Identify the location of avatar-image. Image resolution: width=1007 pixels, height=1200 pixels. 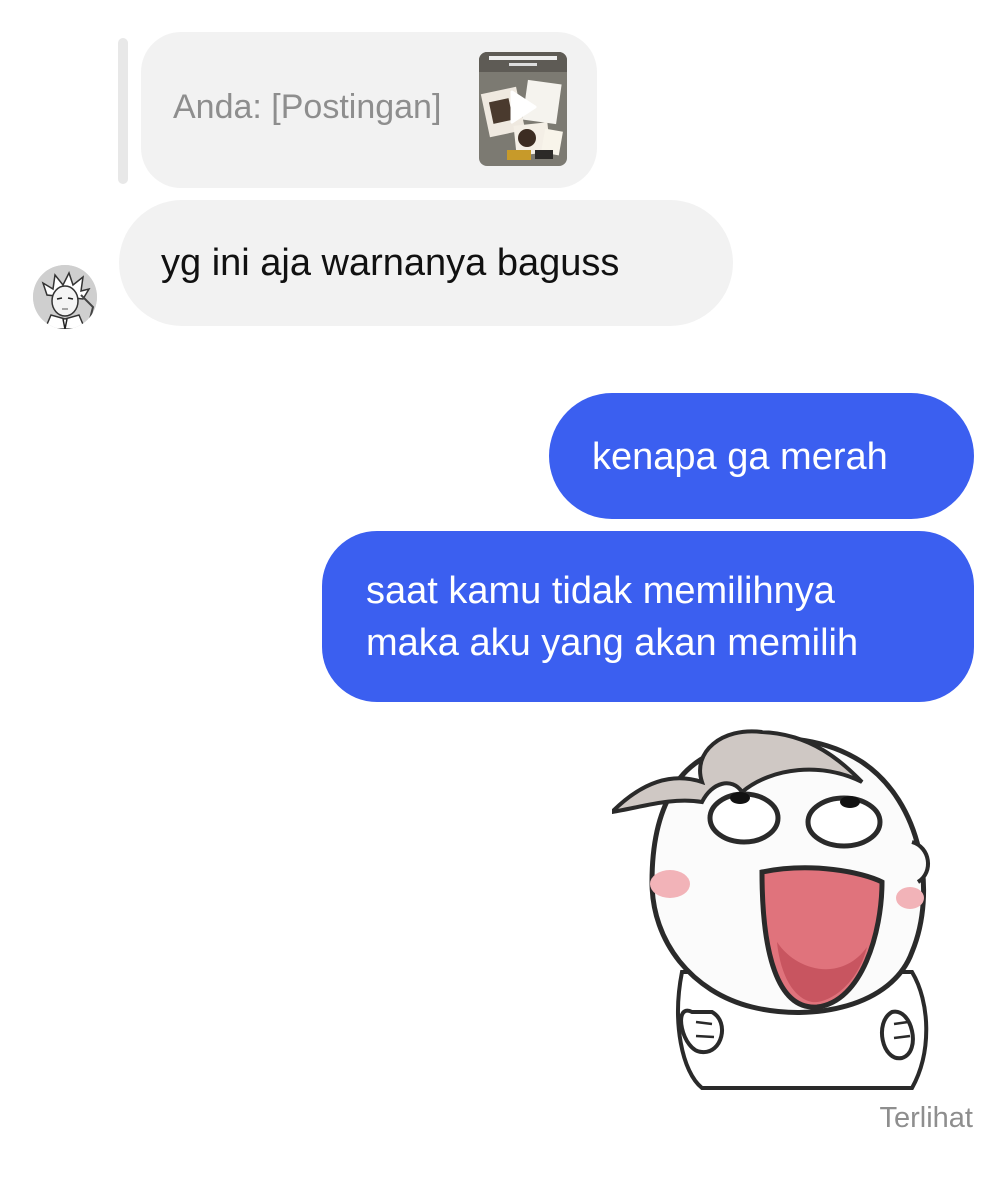
(65, 297).